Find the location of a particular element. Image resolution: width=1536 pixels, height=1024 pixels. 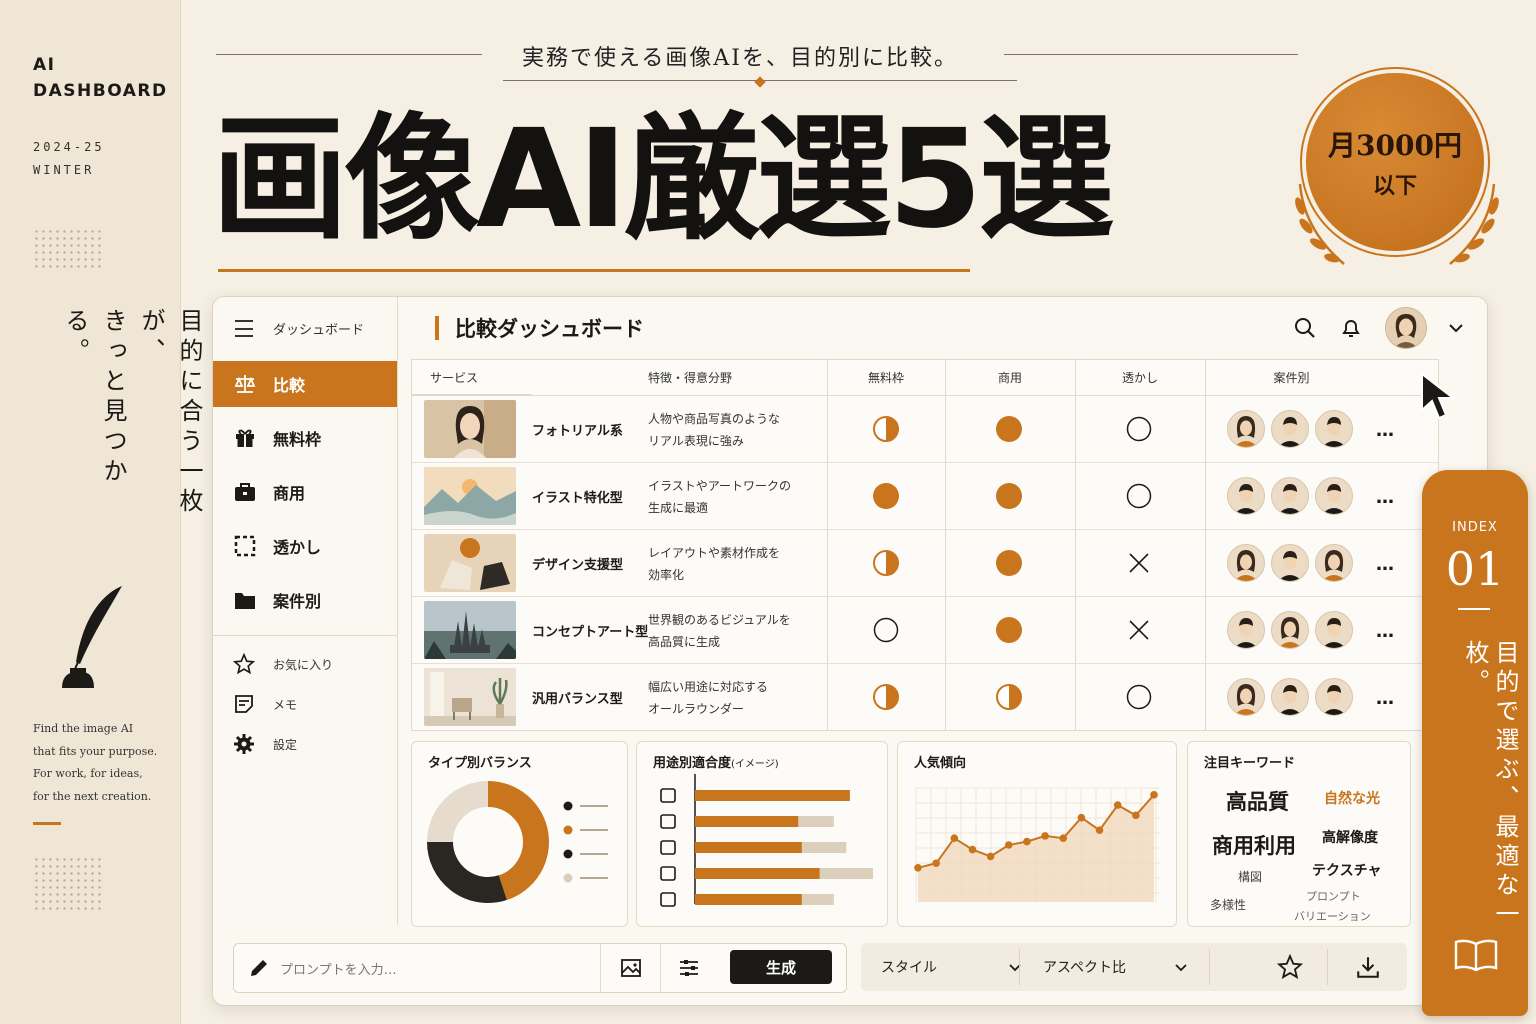

aspect-select-label: アスペクト比 is located at coordinates (1085, 968).